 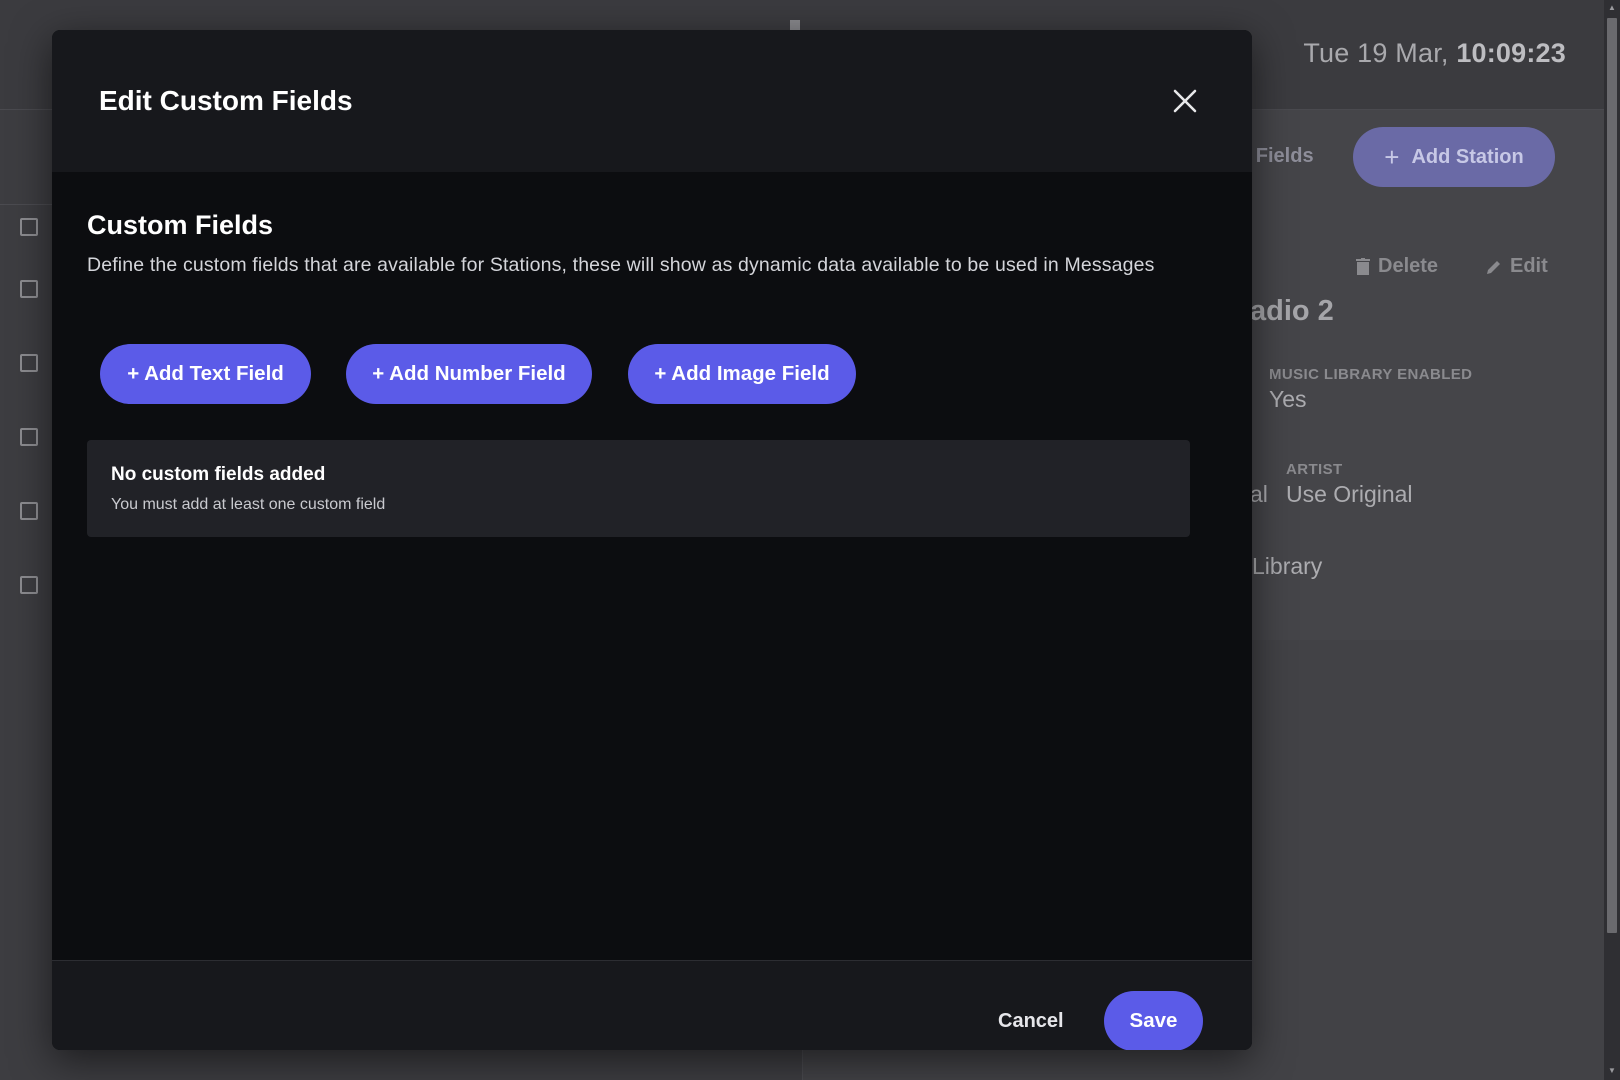 What do you see at coordinates (1392, 156) in the screenshot?
I see `plus-icon: +` at bounding box center [1392, 156].